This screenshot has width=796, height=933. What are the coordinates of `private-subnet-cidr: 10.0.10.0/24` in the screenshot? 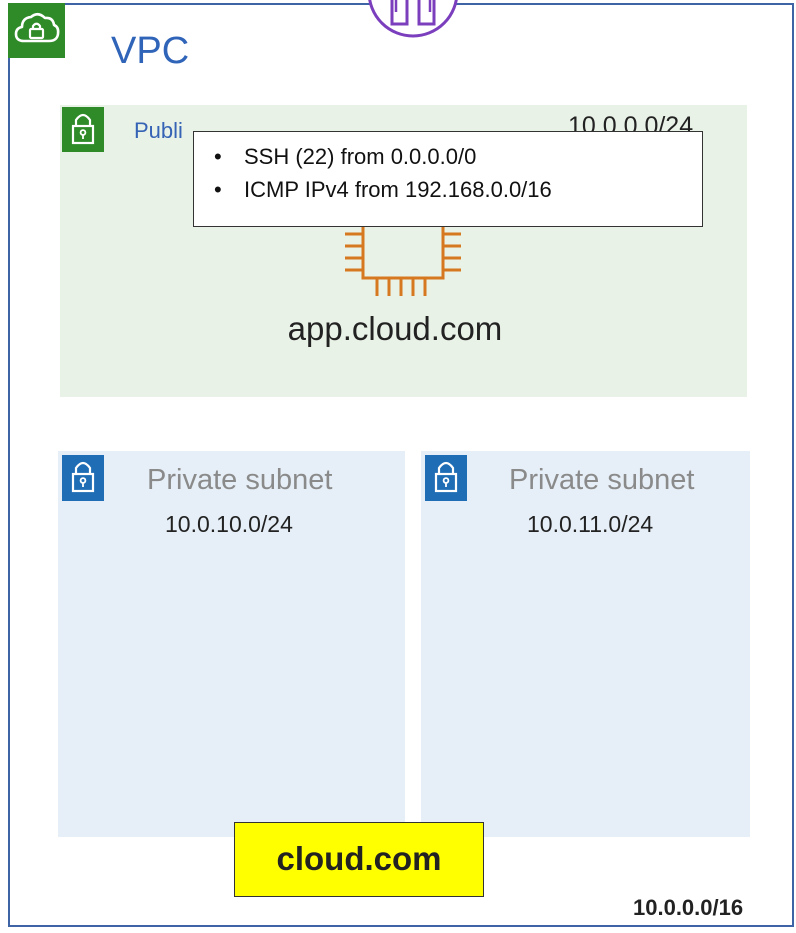 It's located at (229, 524).